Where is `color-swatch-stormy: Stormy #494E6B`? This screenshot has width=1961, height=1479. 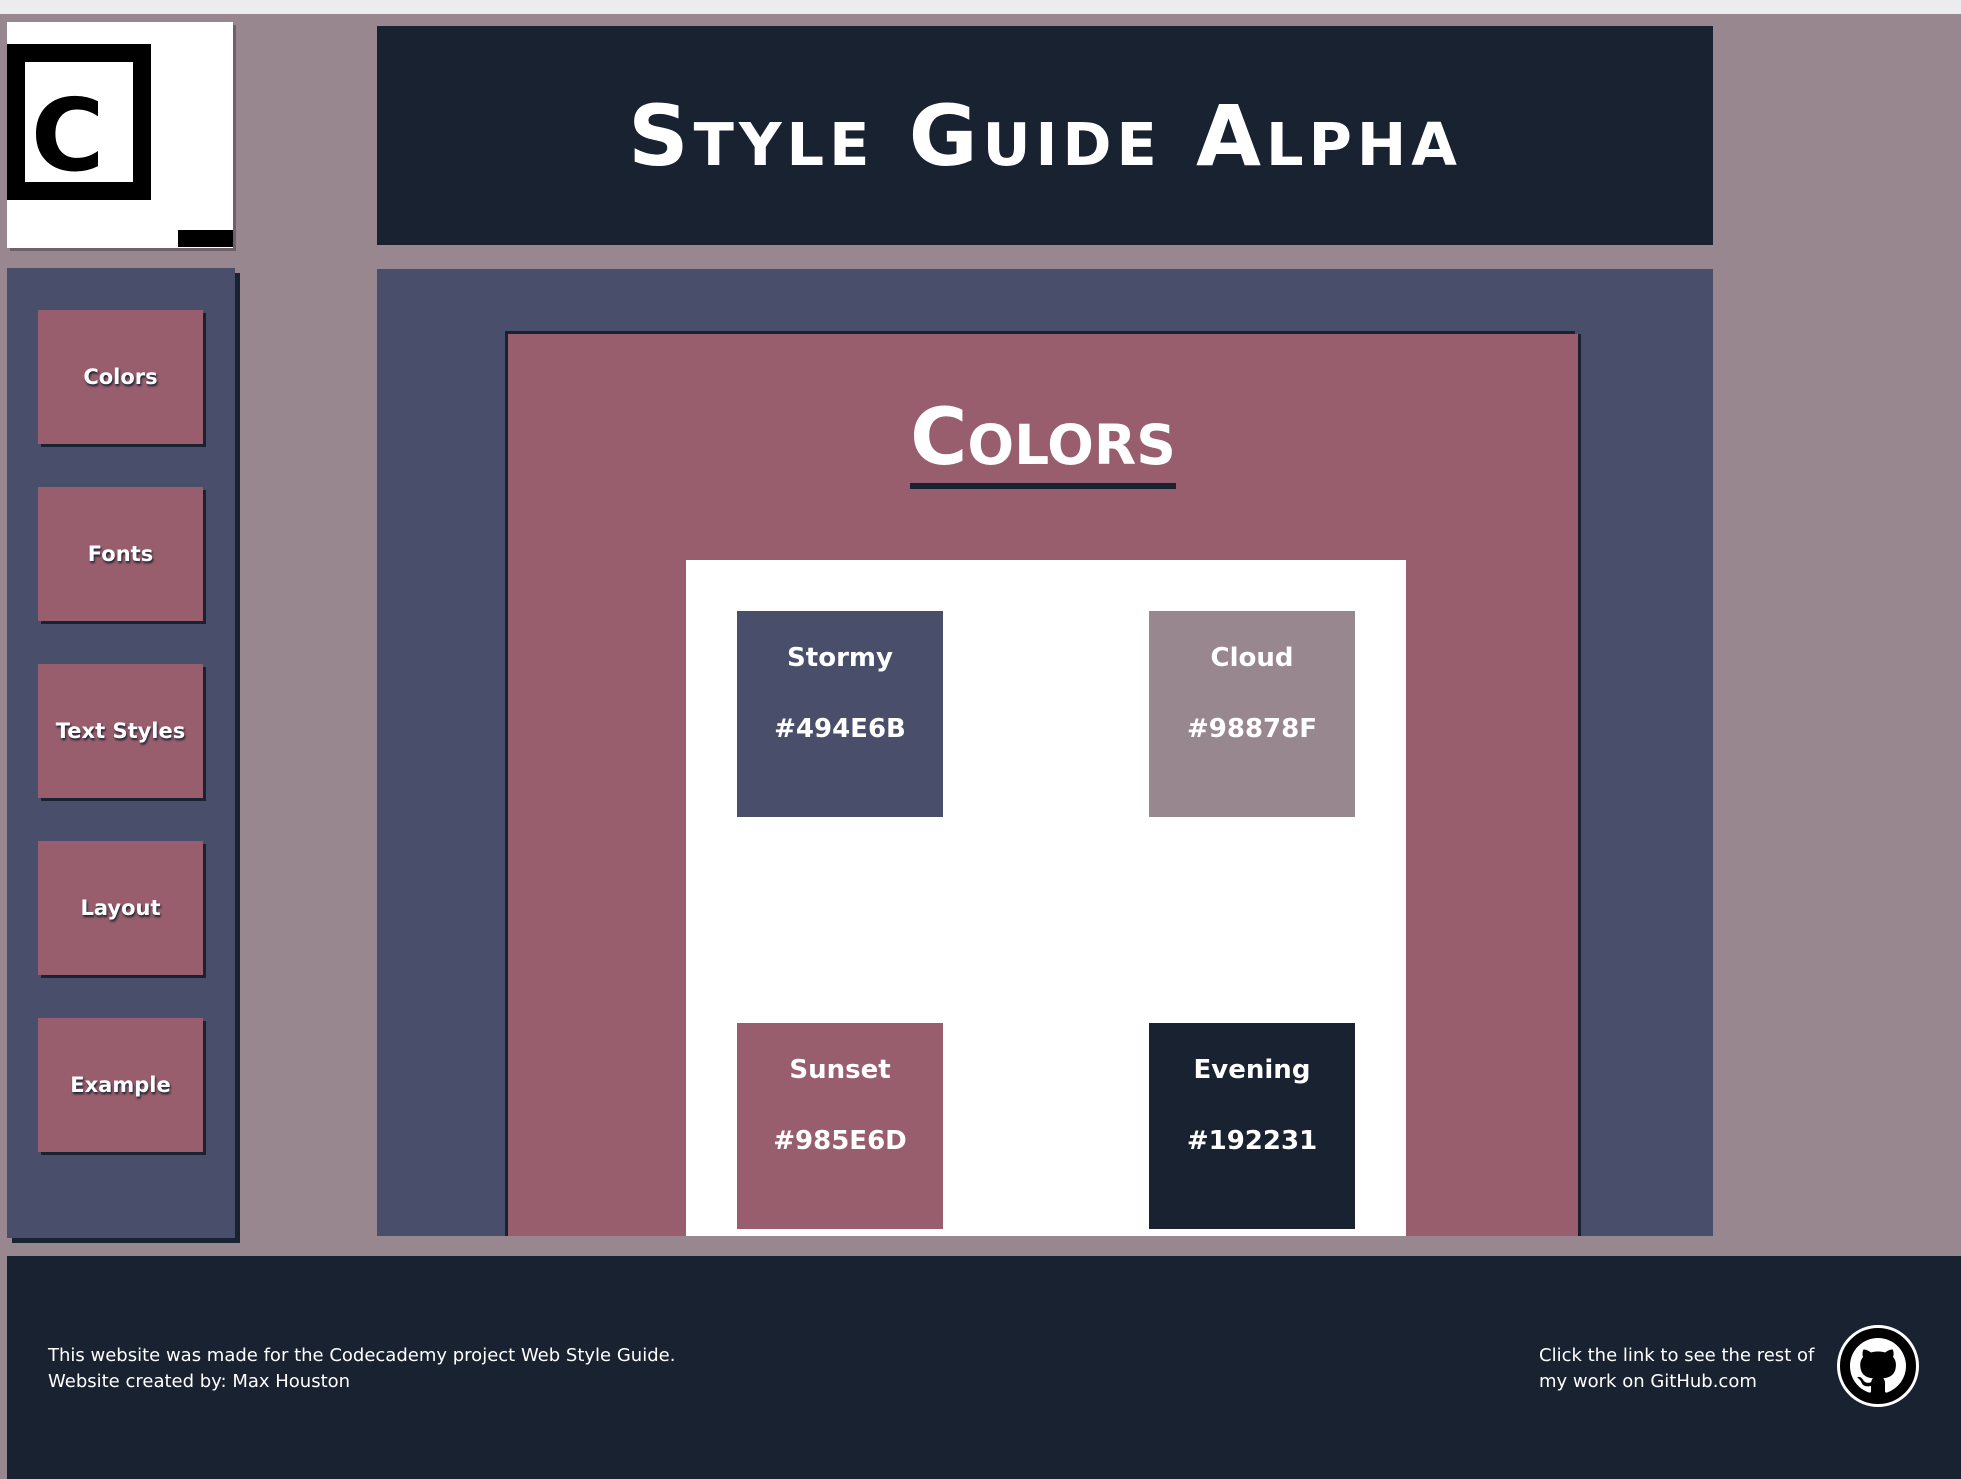
color-swatch-stormy: Stormy #494E6B is located at coordinates (840, 714).